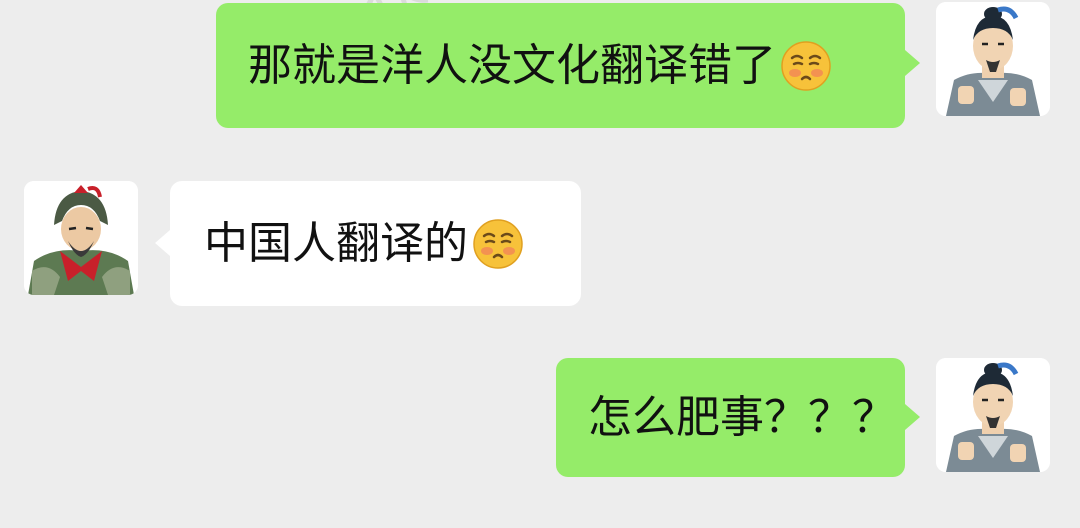  What do you see at coordinates (512, 65) in the screenshot?
I see `message-text-1: 那就是洋人没文化翻译错了` at bounding box center [512, 65].